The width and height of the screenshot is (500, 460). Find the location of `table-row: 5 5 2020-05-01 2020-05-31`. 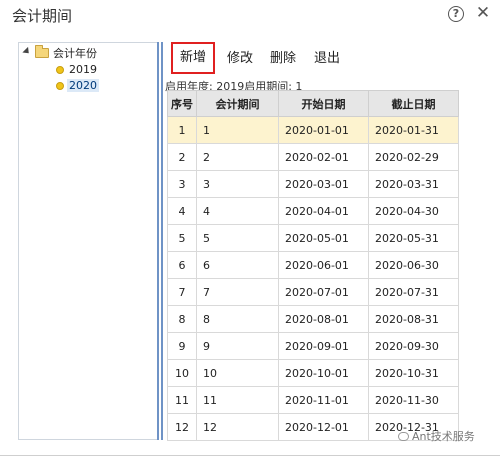

table-row: 5 5 2020-05-01 2020-05-31 is located at coordinates (313, 238).